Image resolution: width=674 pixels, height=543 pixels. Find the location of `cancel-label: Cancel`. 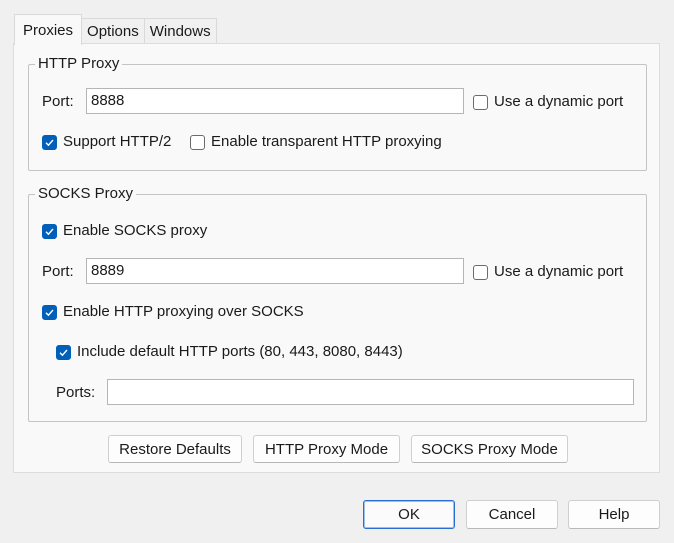

cancel-label: Cancel is located at coordinates (512, 514).